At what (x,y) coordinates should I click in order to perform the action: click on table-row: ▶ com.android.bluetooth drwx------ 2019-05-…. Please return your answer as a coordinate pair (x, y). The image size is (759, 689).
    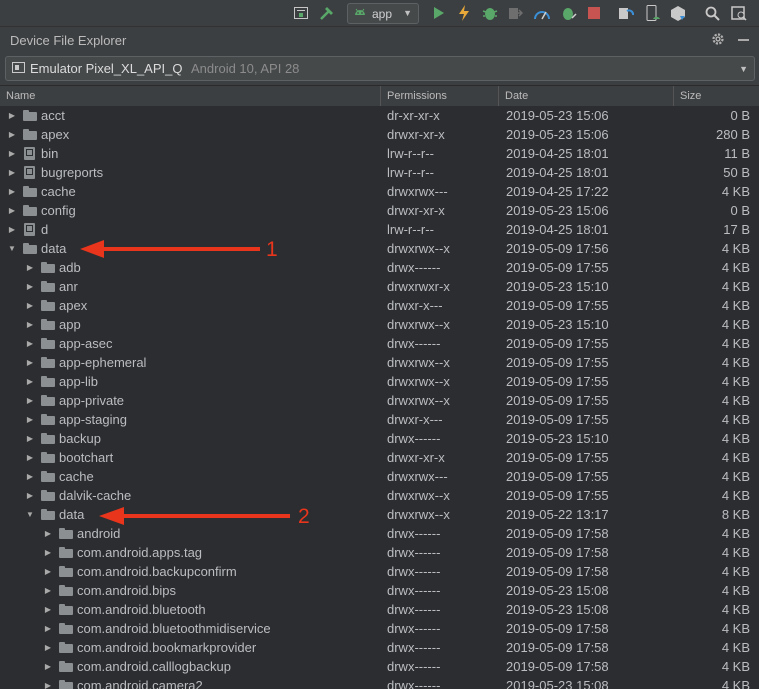
    Looking at the image, I should click on (379, 609).